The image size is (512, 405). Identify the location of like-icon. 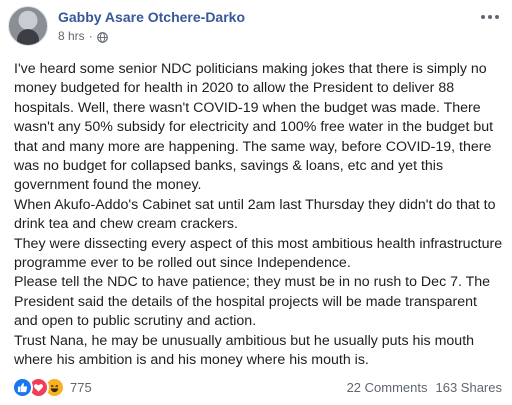
(22, 387).